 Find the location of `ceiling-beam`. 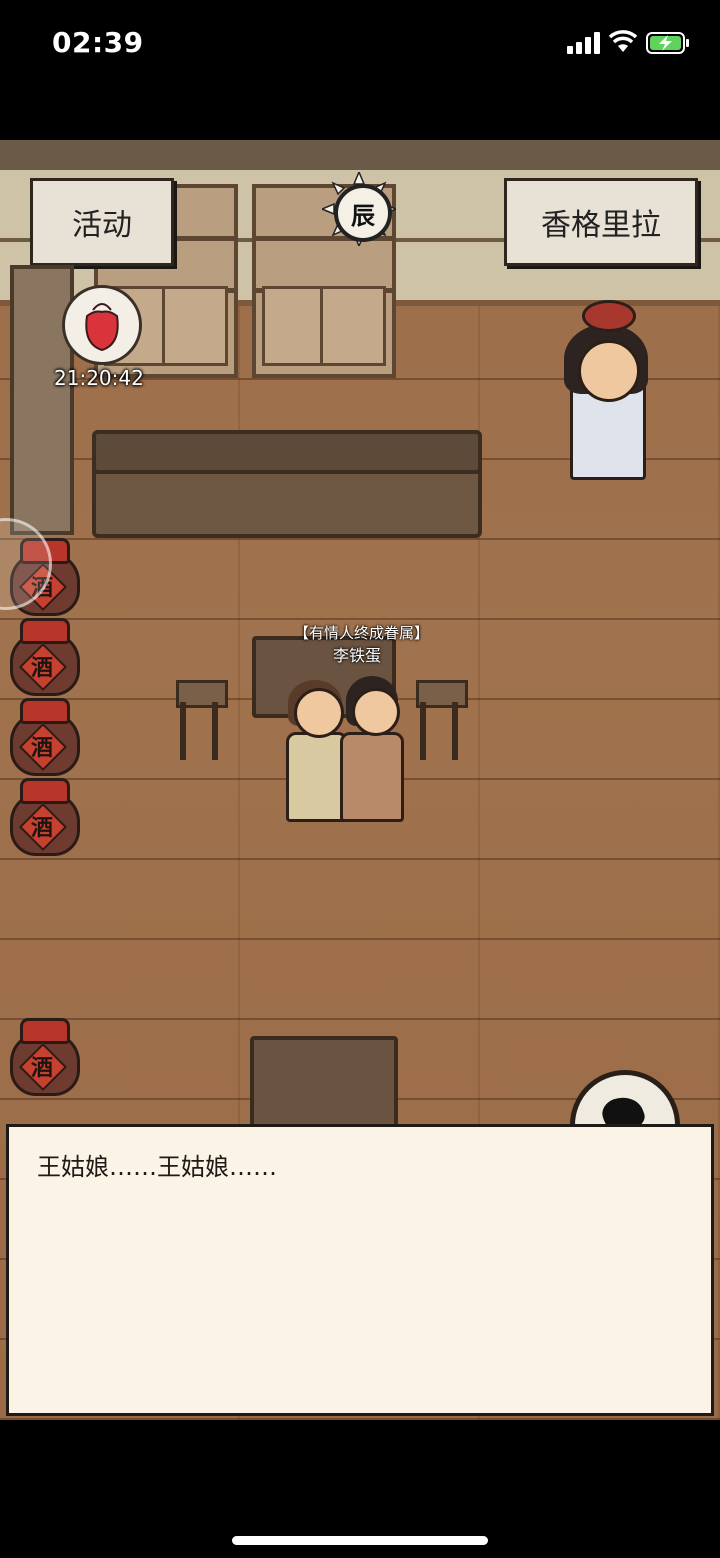

ceiling-beam is located at coordinates (360, 156).